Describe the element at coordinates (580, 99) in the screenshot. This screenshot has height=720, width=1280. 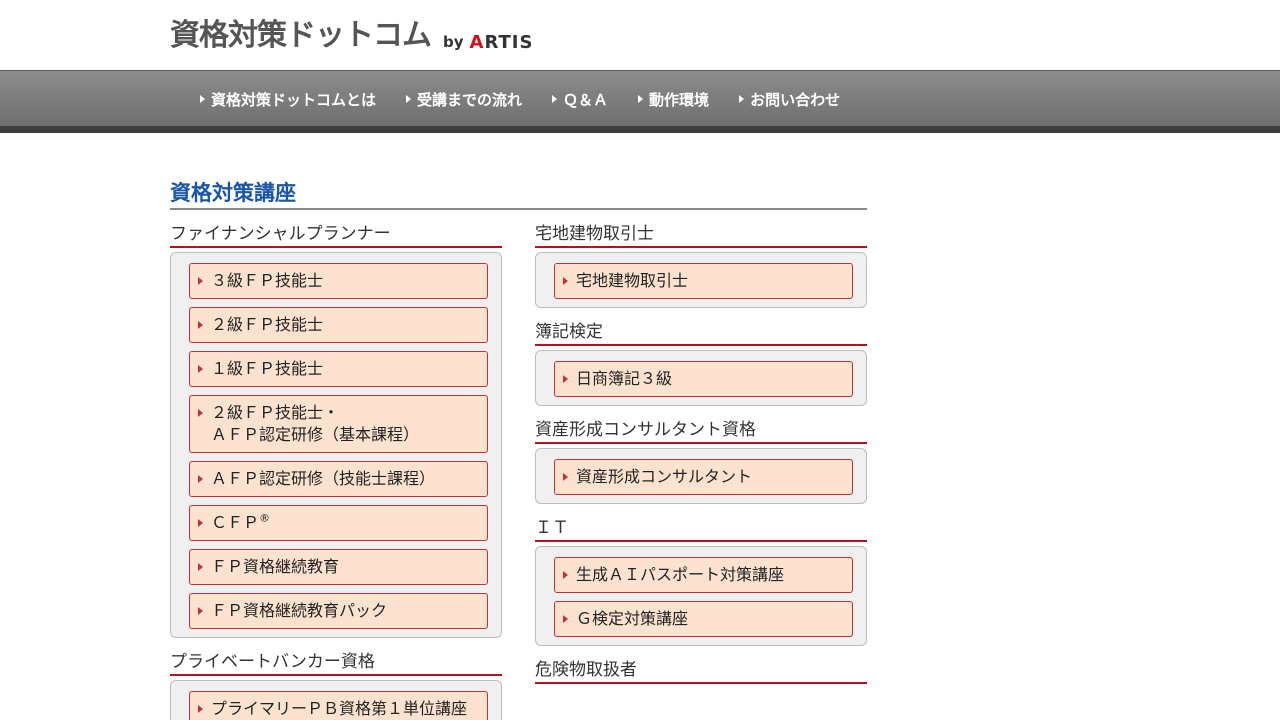
I see `nav-item-faq: Ｑ＆Ａ` at that location.